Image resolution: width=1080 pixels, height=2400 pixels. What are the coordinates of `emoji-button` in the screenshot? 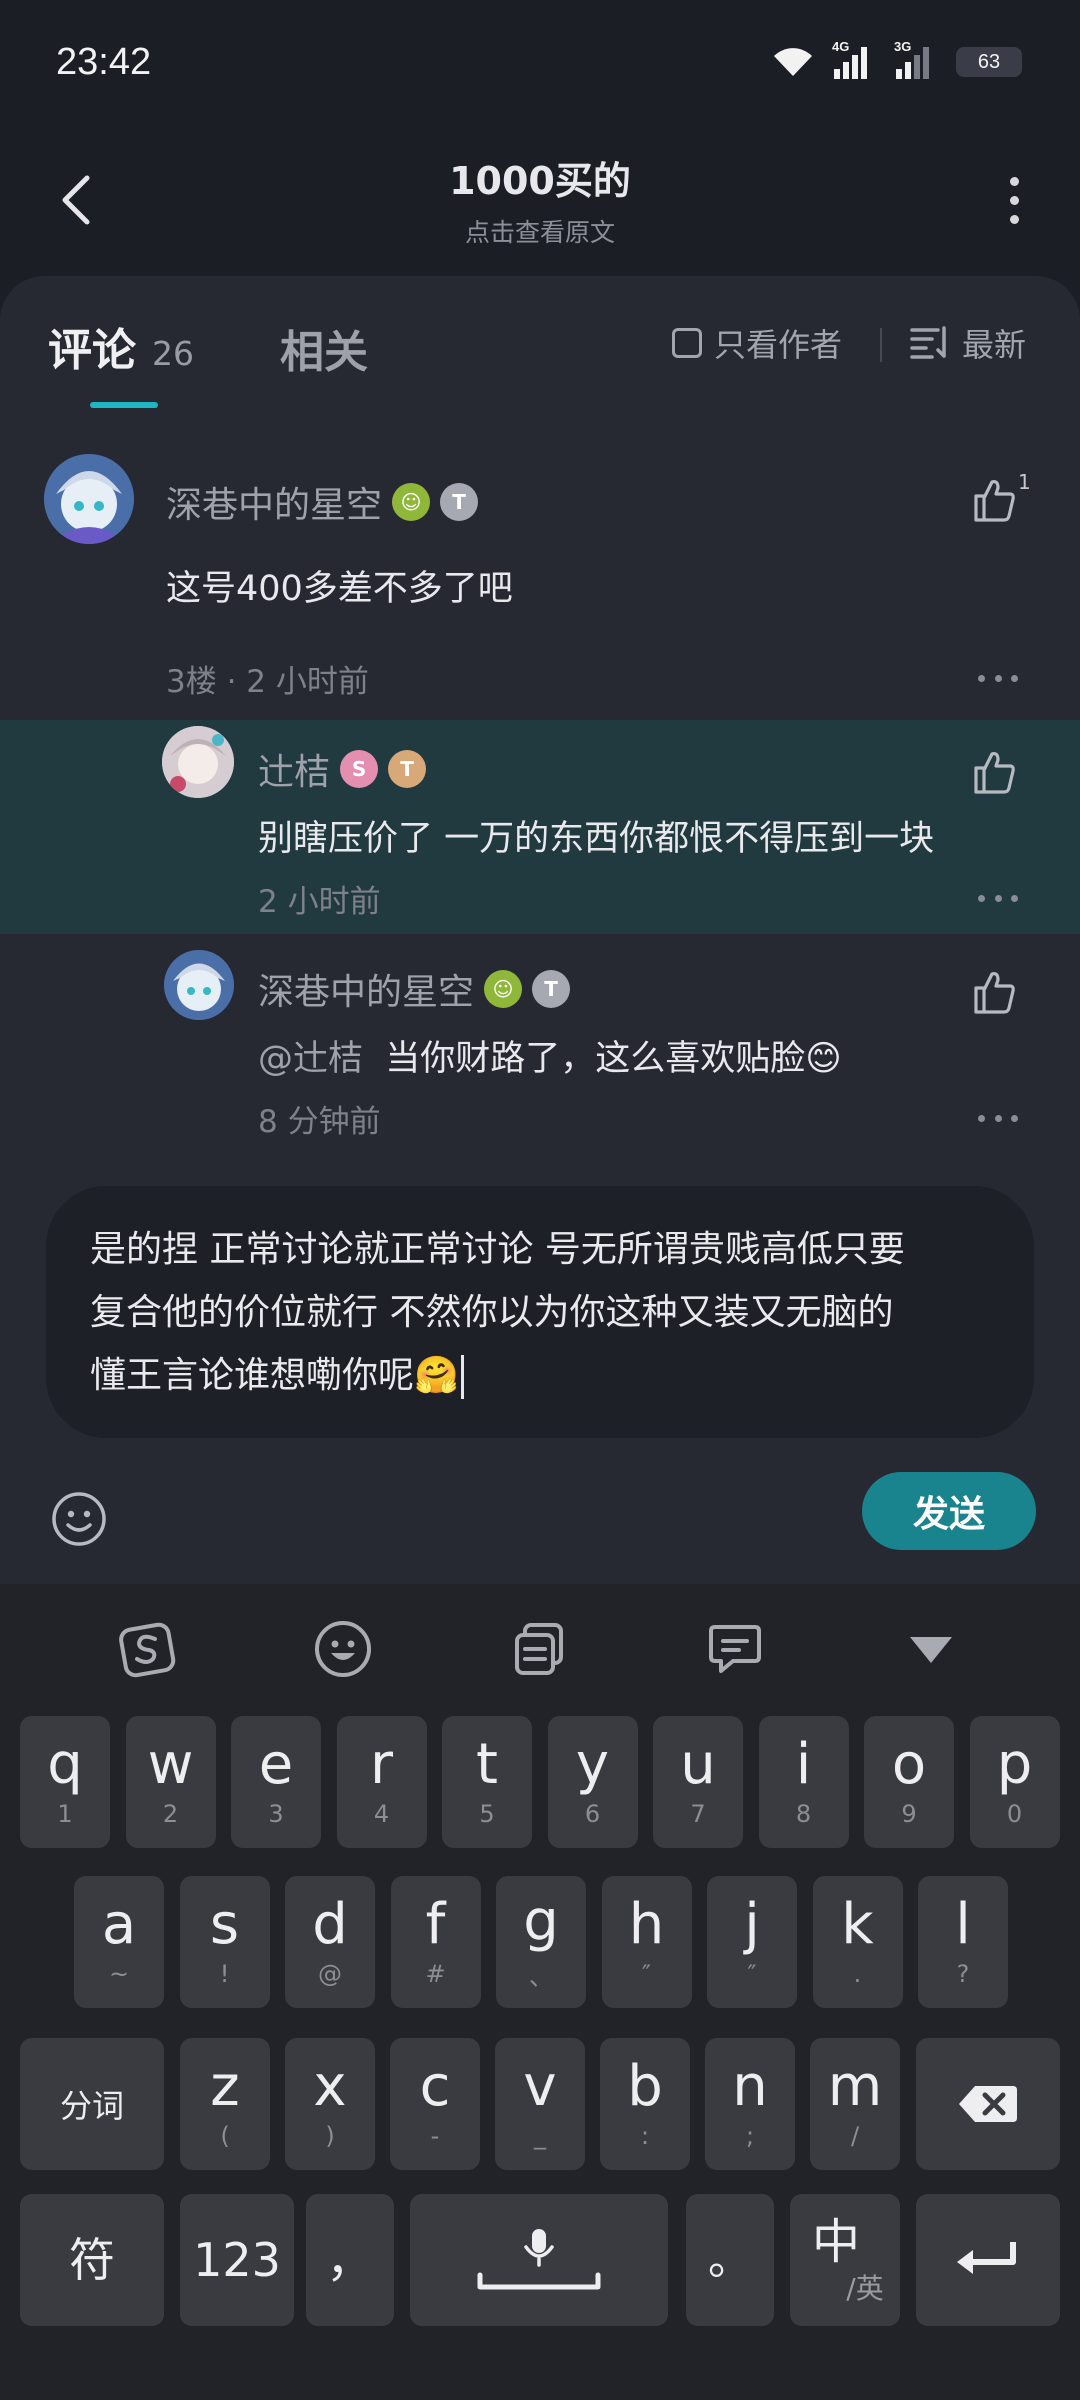 It's located at (79, 1519).